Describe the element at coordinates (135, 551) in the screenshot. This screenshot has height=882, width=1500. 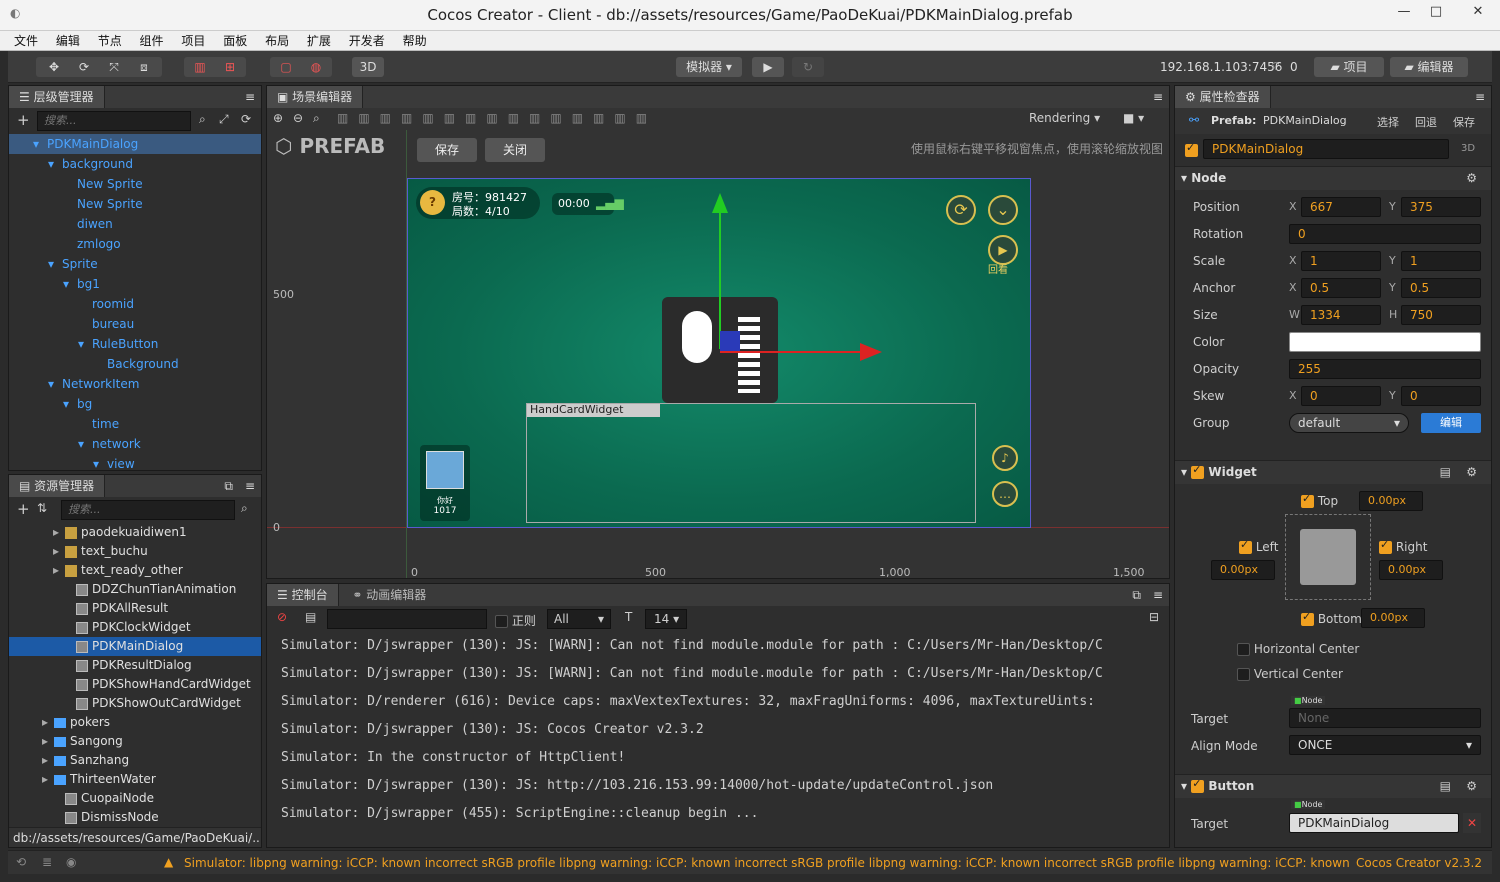
I see `asset-item: ▸ text_buchu` at that location.